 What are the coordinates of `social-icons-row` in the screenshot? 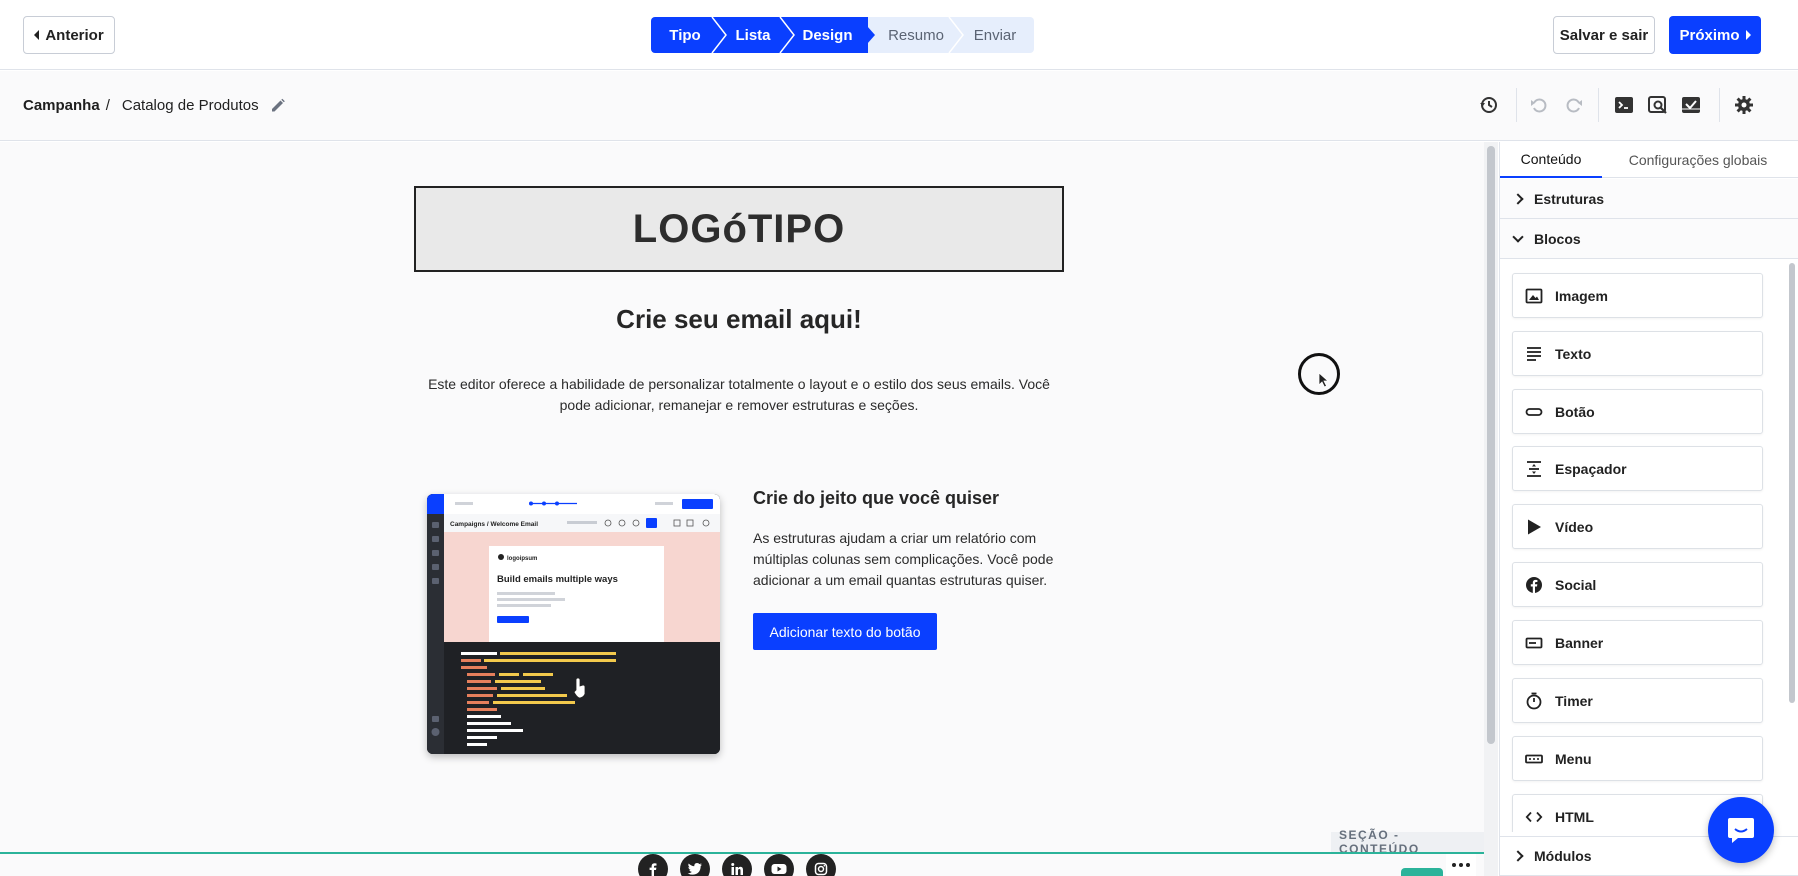 It's located at (737, 865).